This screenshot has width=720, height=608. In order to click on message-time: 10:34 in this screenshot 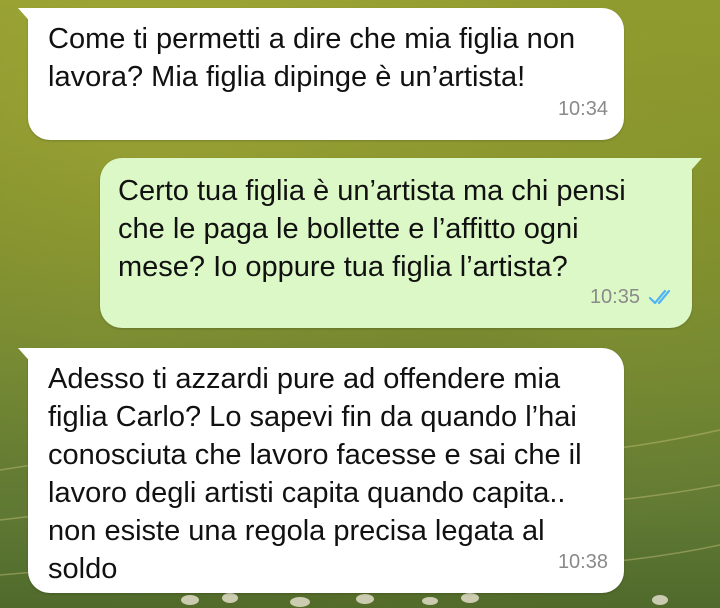, I will do `click(582, 109)`.